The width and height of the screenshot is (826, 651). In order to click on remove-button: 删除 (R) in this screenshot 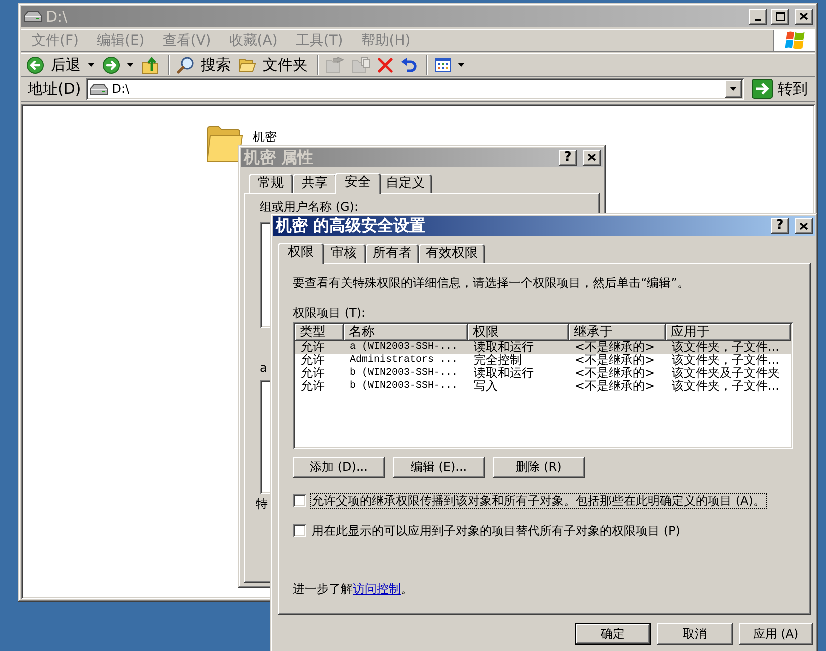, I will do `click(539, 467)`.